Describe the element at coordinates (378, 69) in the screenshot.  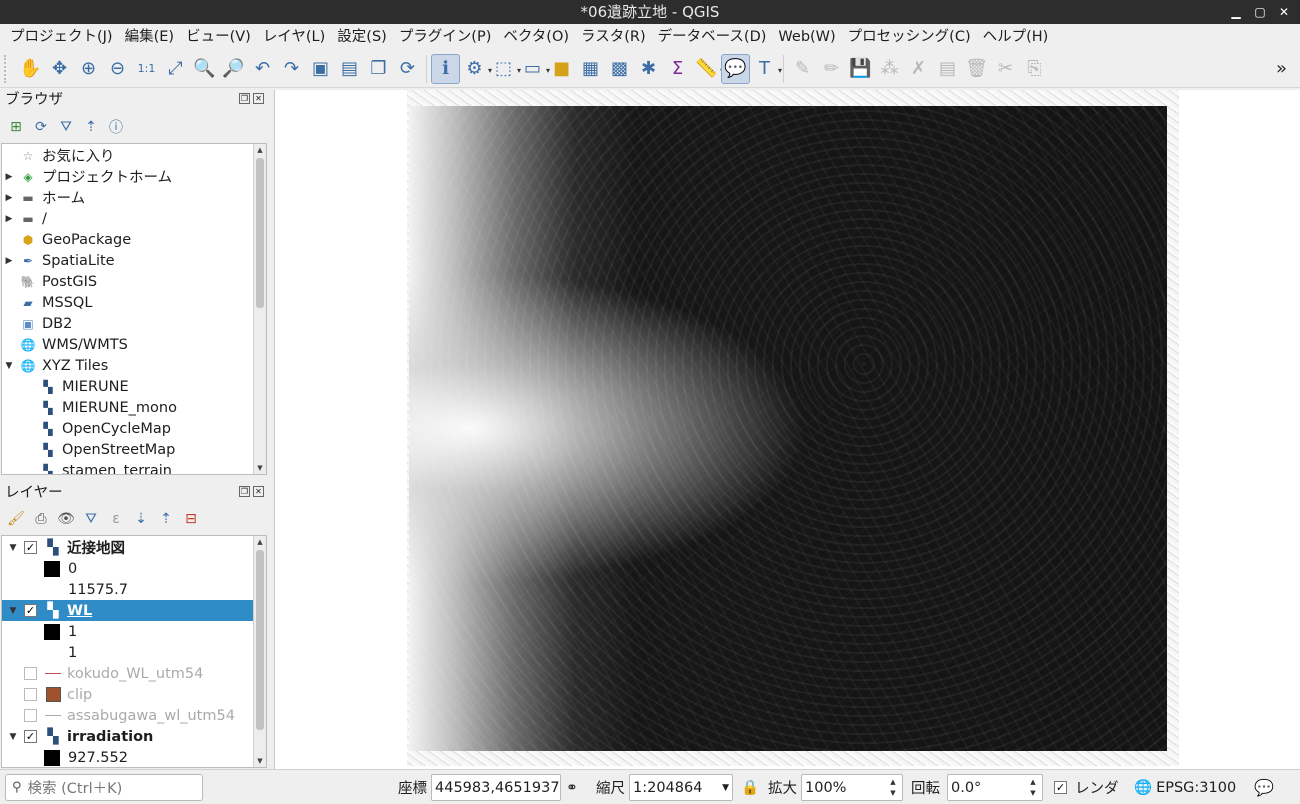
I see `bookmark-icon: ❐` at that location.